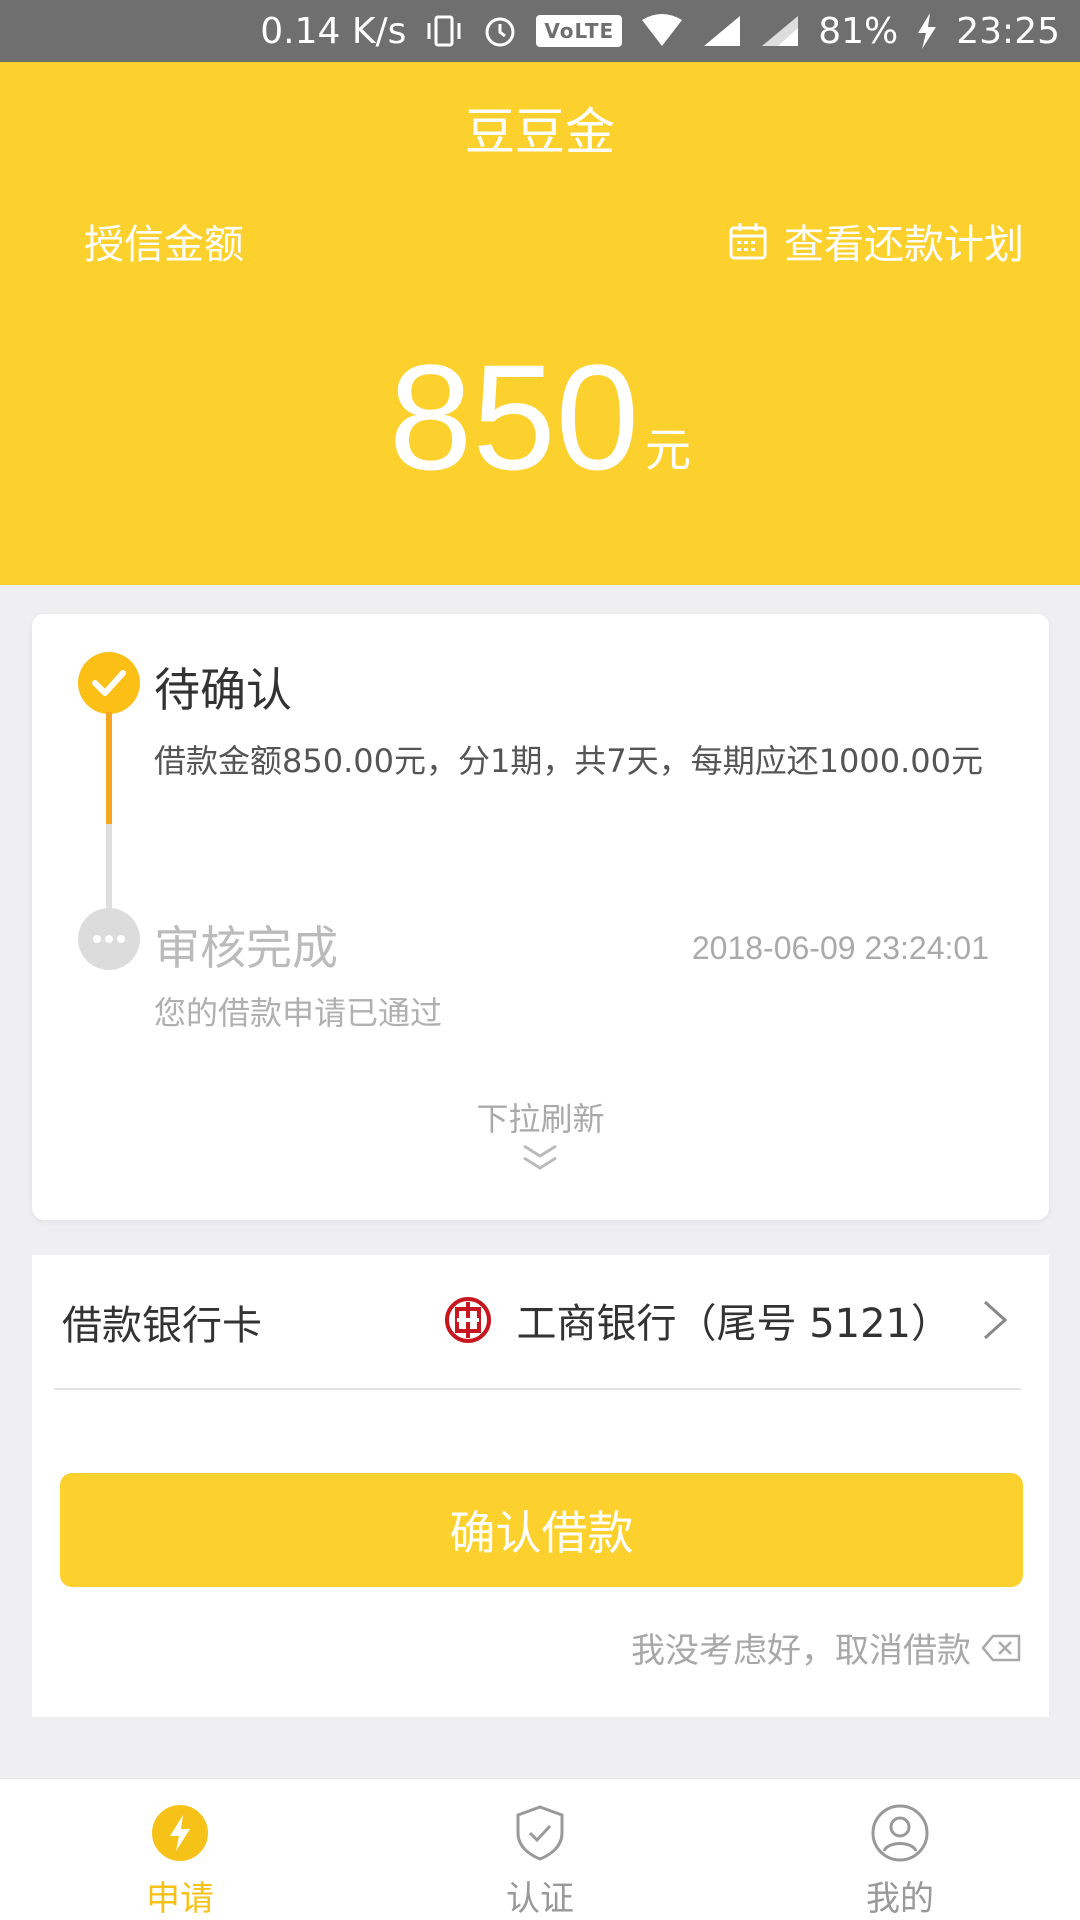  I want to click on volte-badge: VoLTE, so click(579, 31).